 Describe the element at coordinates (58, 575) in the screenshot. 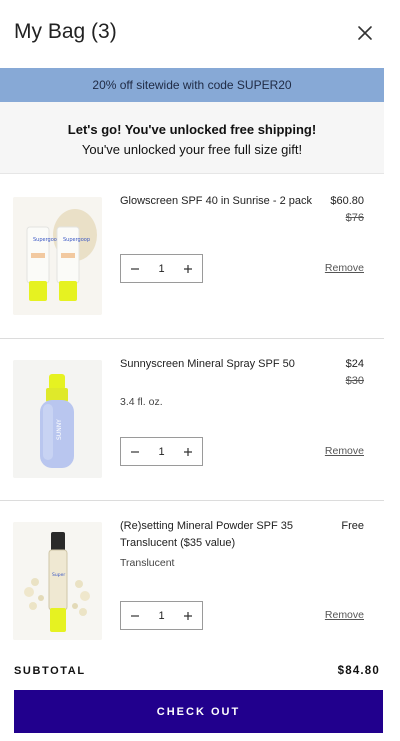

I see `svg-text: Super` at that location.